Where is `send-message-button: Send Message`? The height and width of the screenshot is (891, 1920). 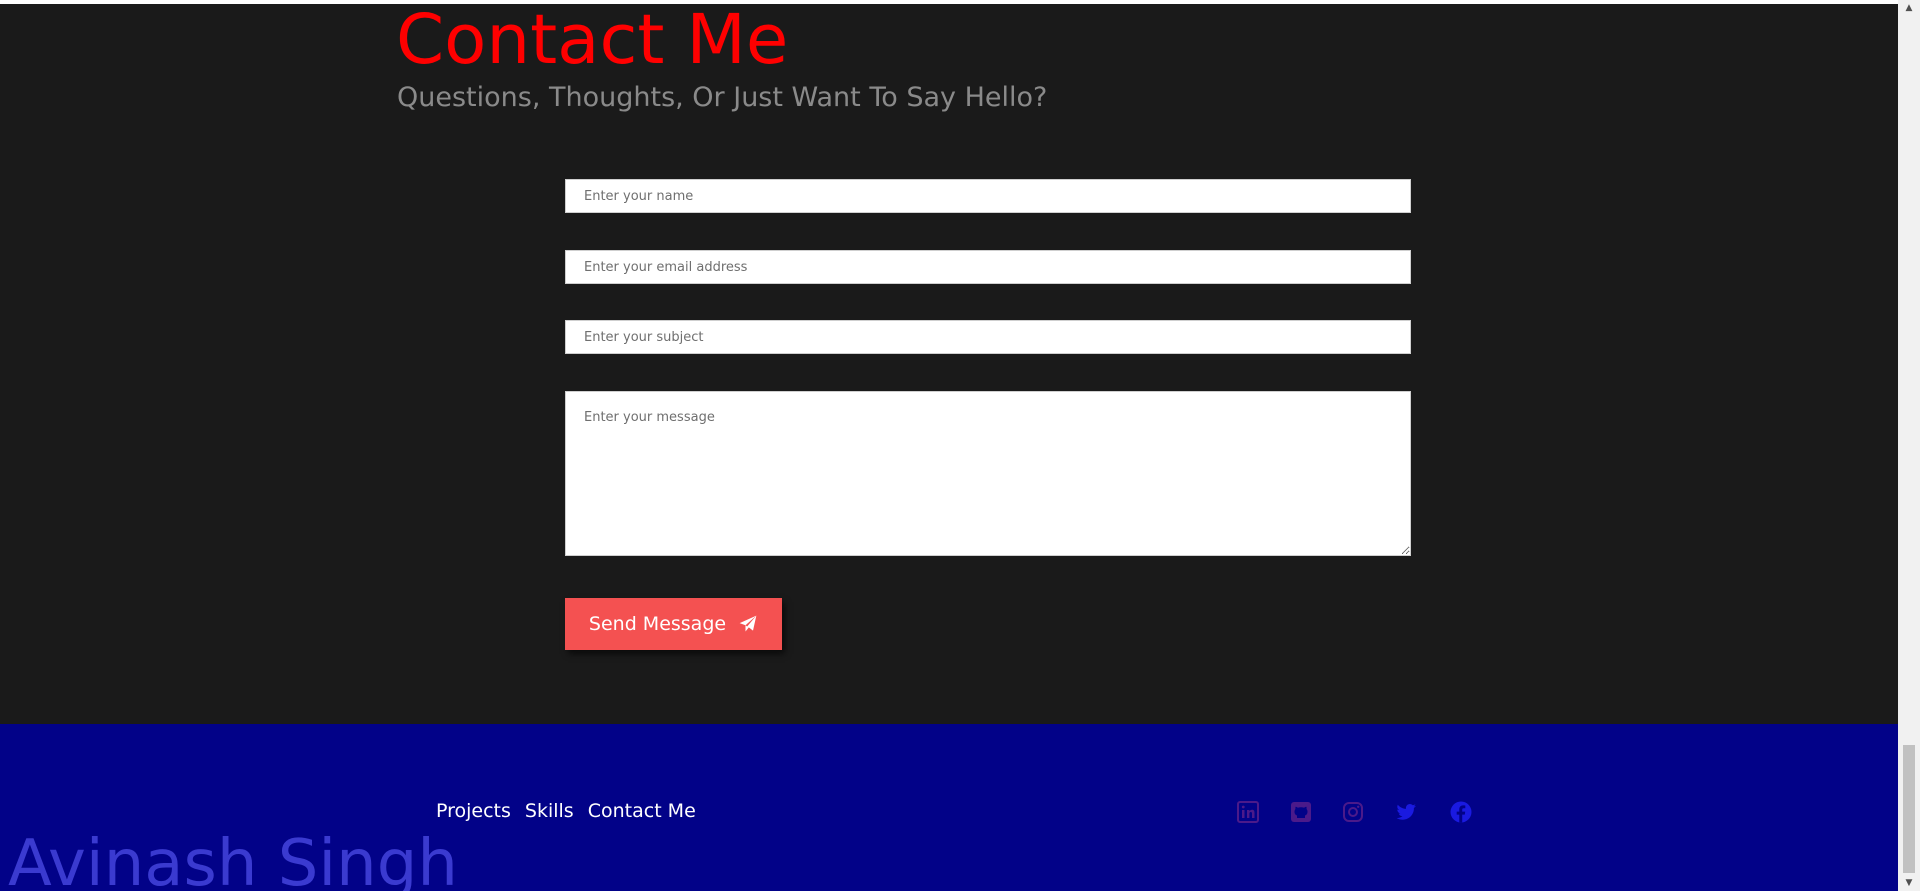 send-message-button: Send Message is located at coordinates (673, 624).